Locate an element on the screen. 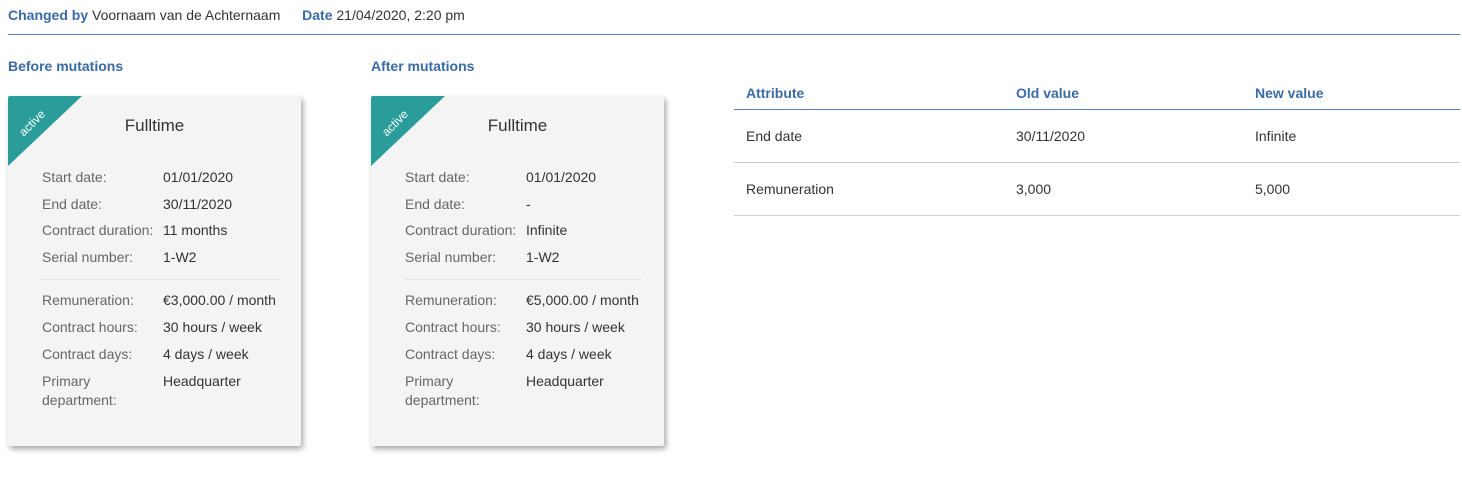 The width and height of the screenshot is (1462, 494). changed-by-label: Changed by is located at coordinates (48, 15).